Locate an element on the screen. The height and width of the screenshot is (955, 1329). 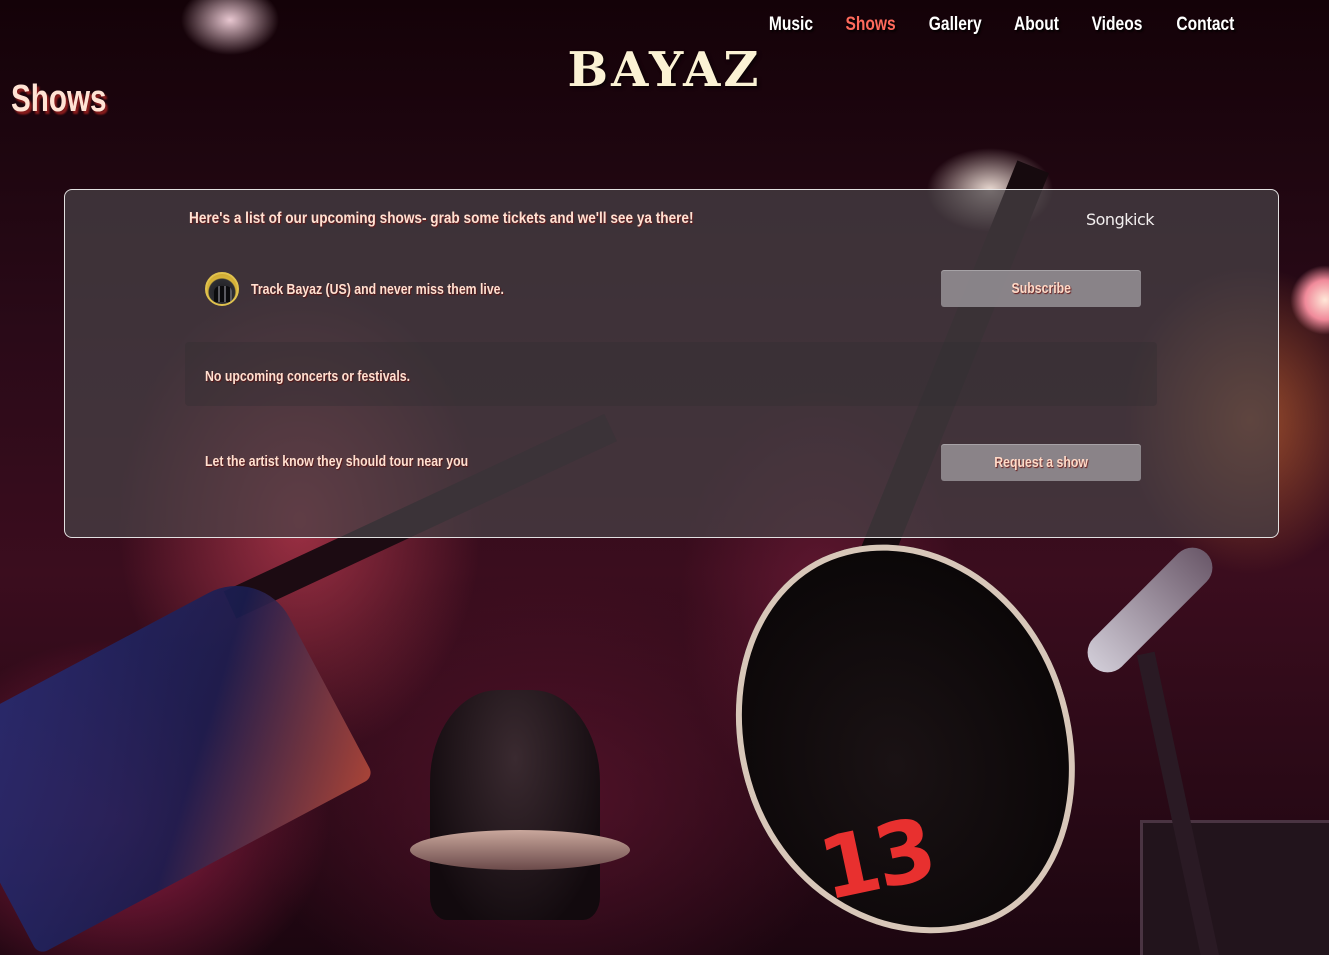
nav-music: Music is located at coordinates (791, 25).